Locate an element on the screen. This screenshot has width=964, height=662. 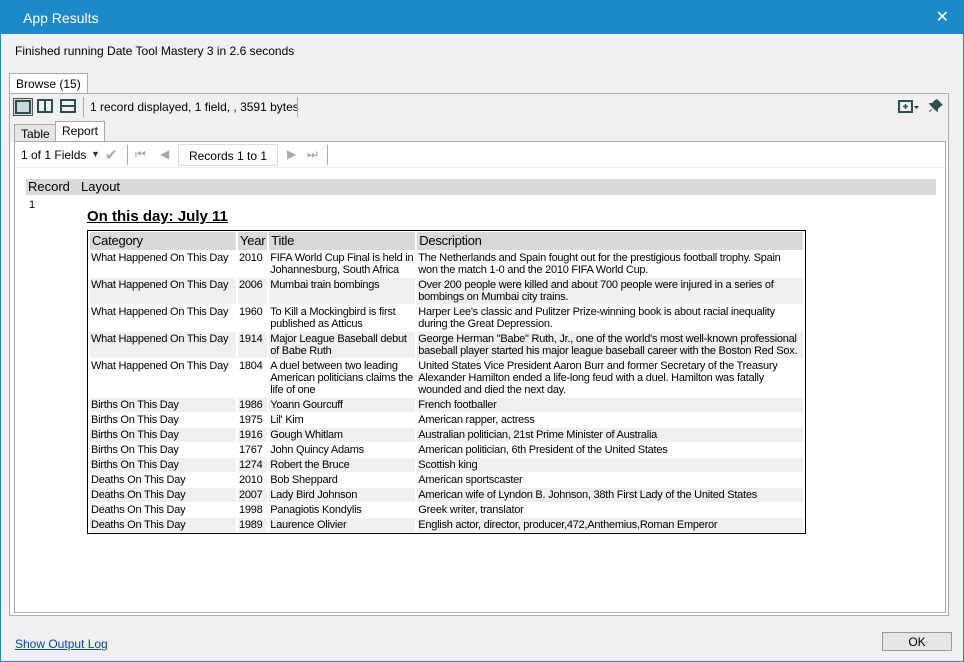
single-view-icon is located at coordinates (23, 107).